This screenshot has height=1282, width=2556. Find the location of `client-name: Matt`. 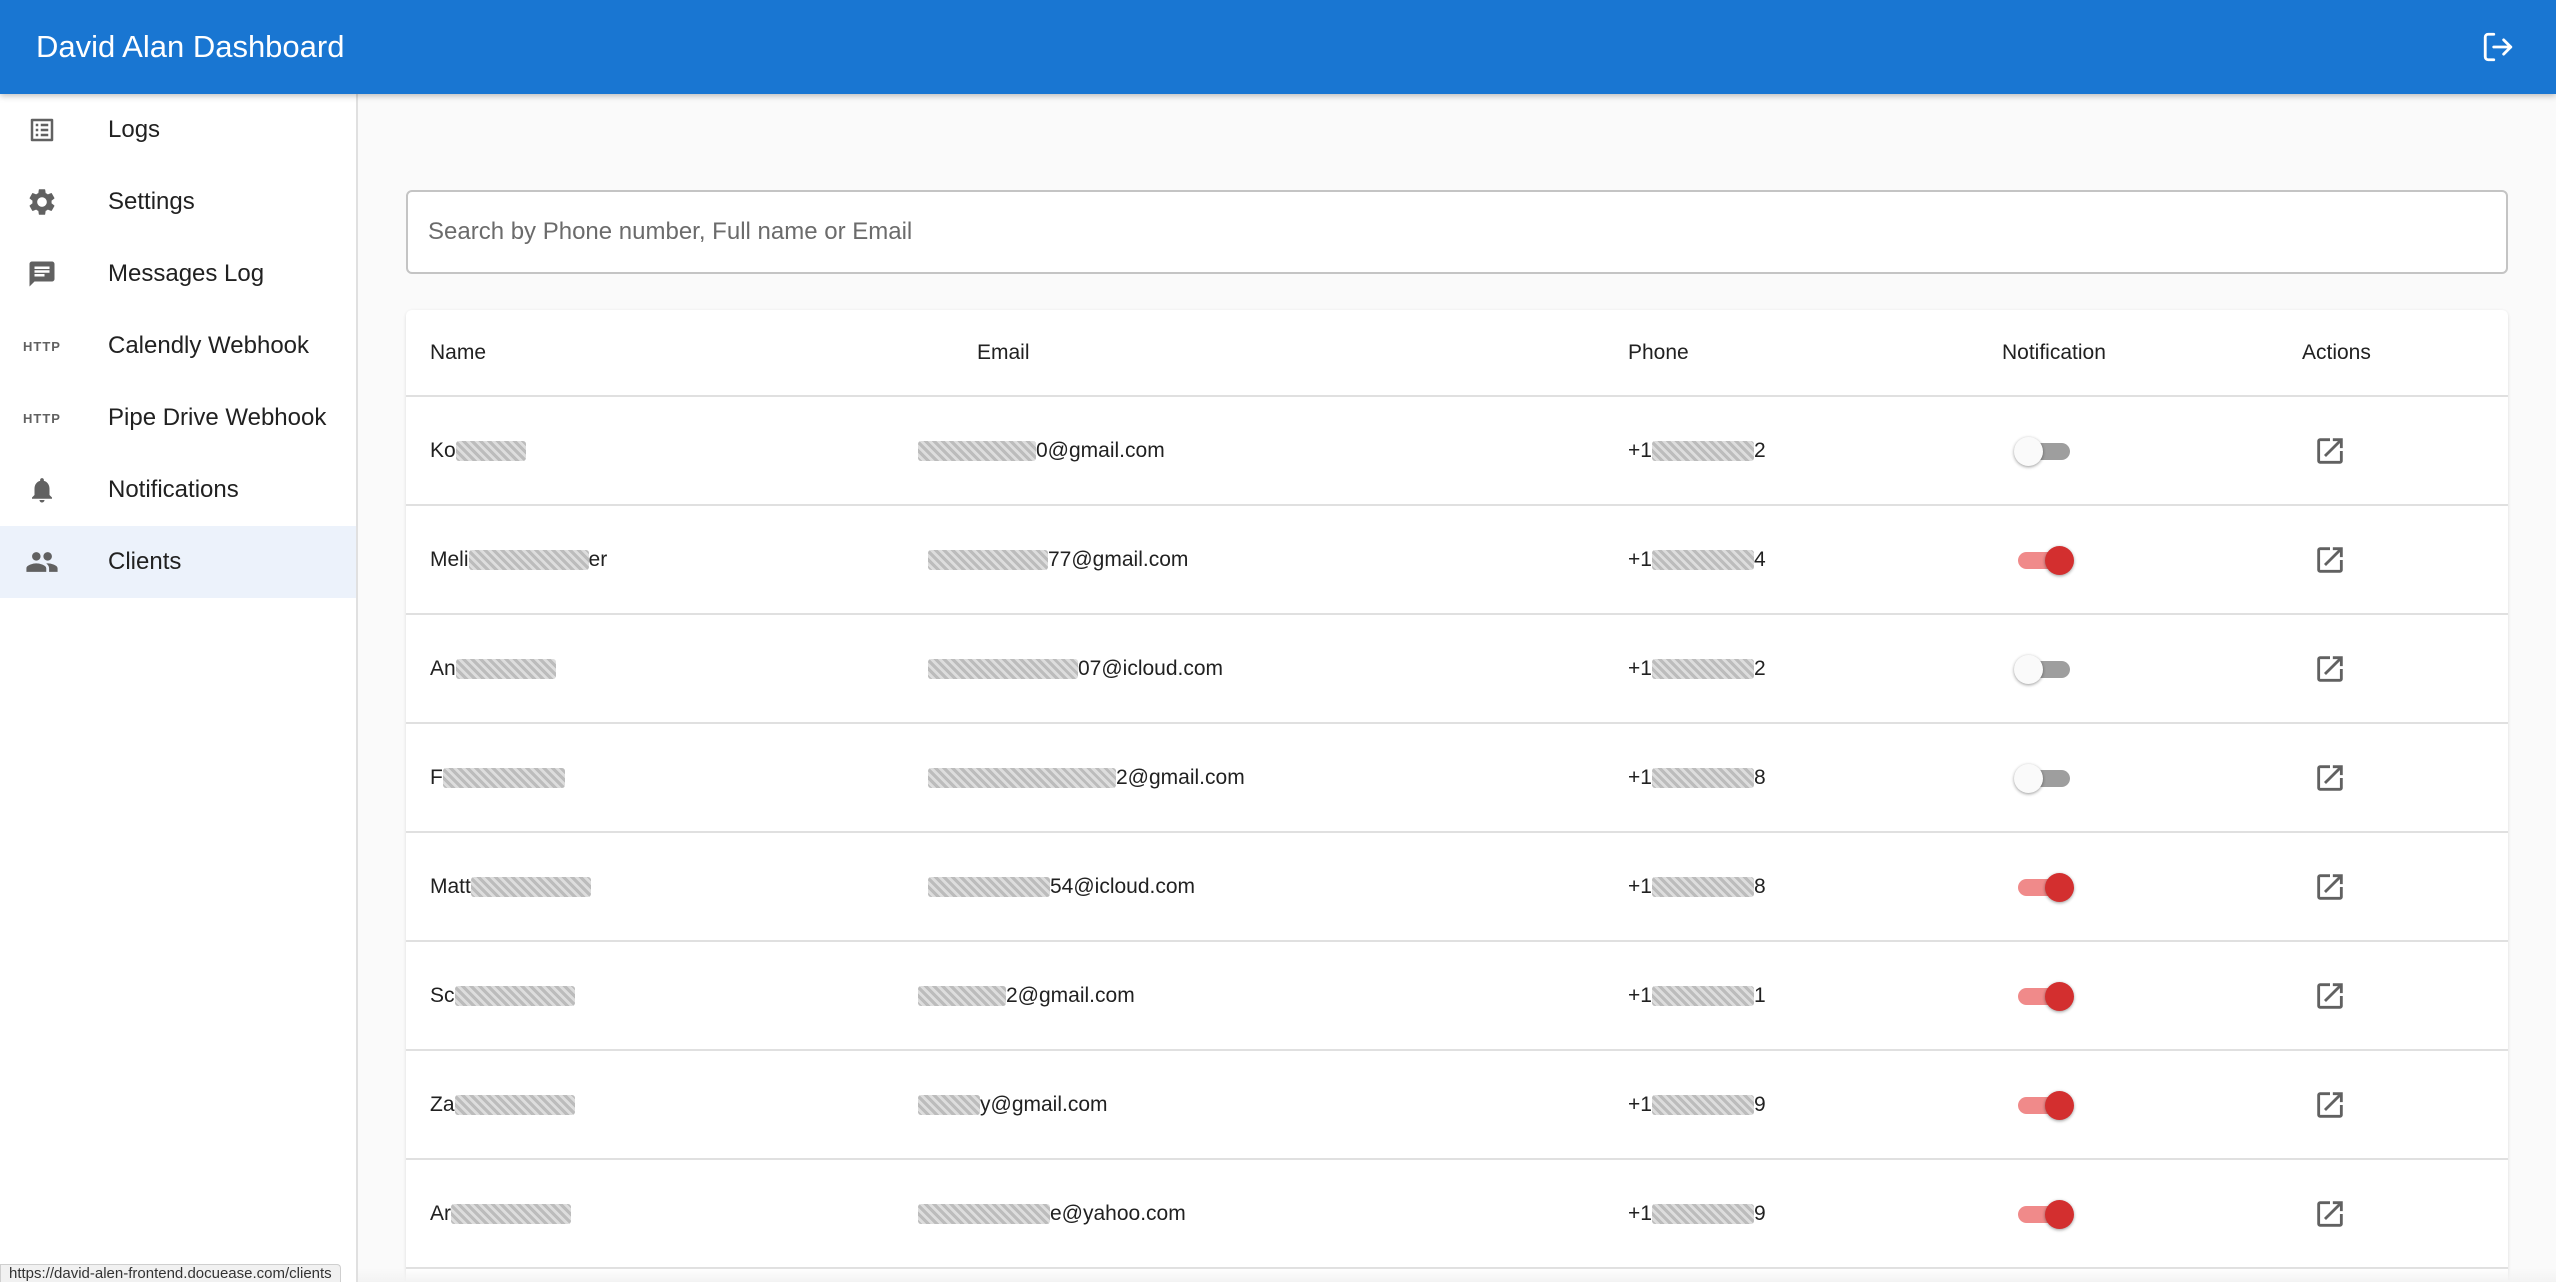

client-name: Matt is located at coordinates (510, 886).